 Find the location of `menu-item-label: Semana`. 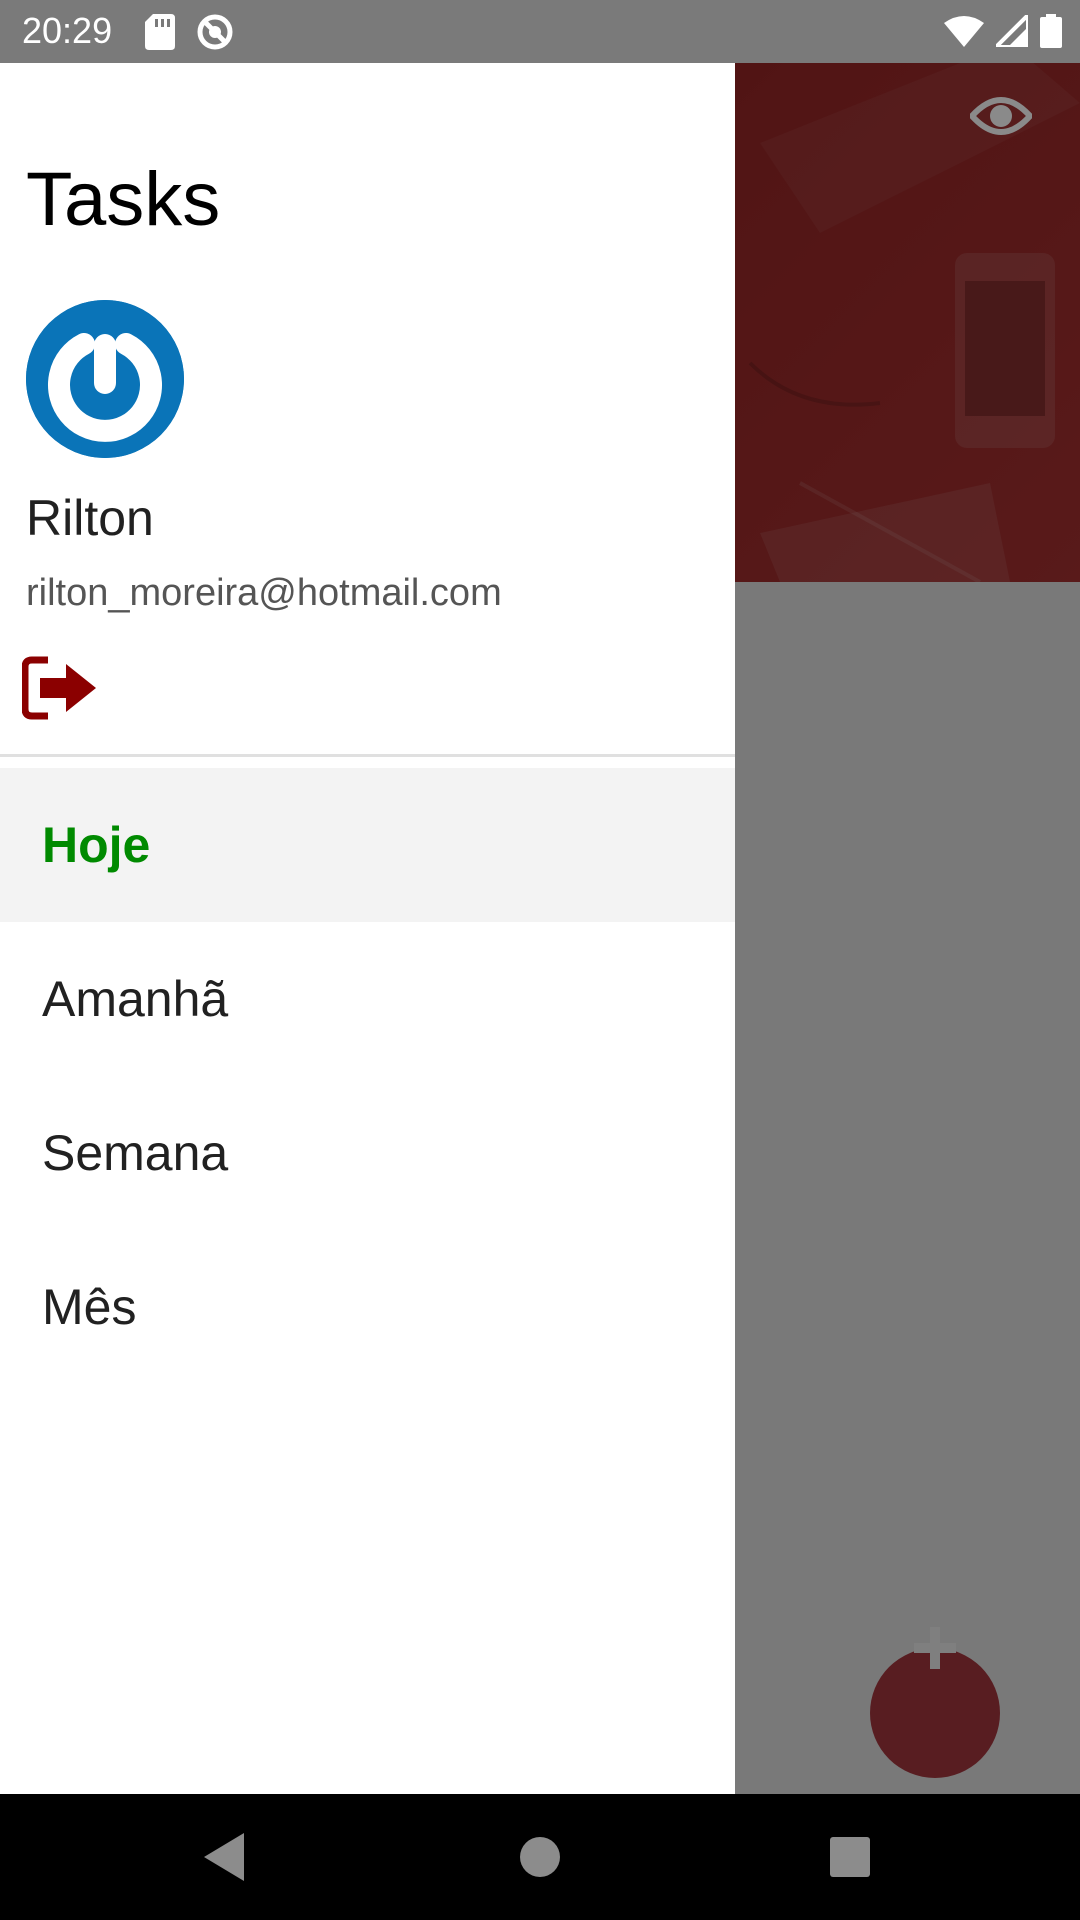

menu-item-label: Semana is located at coordinates (135, 1153).